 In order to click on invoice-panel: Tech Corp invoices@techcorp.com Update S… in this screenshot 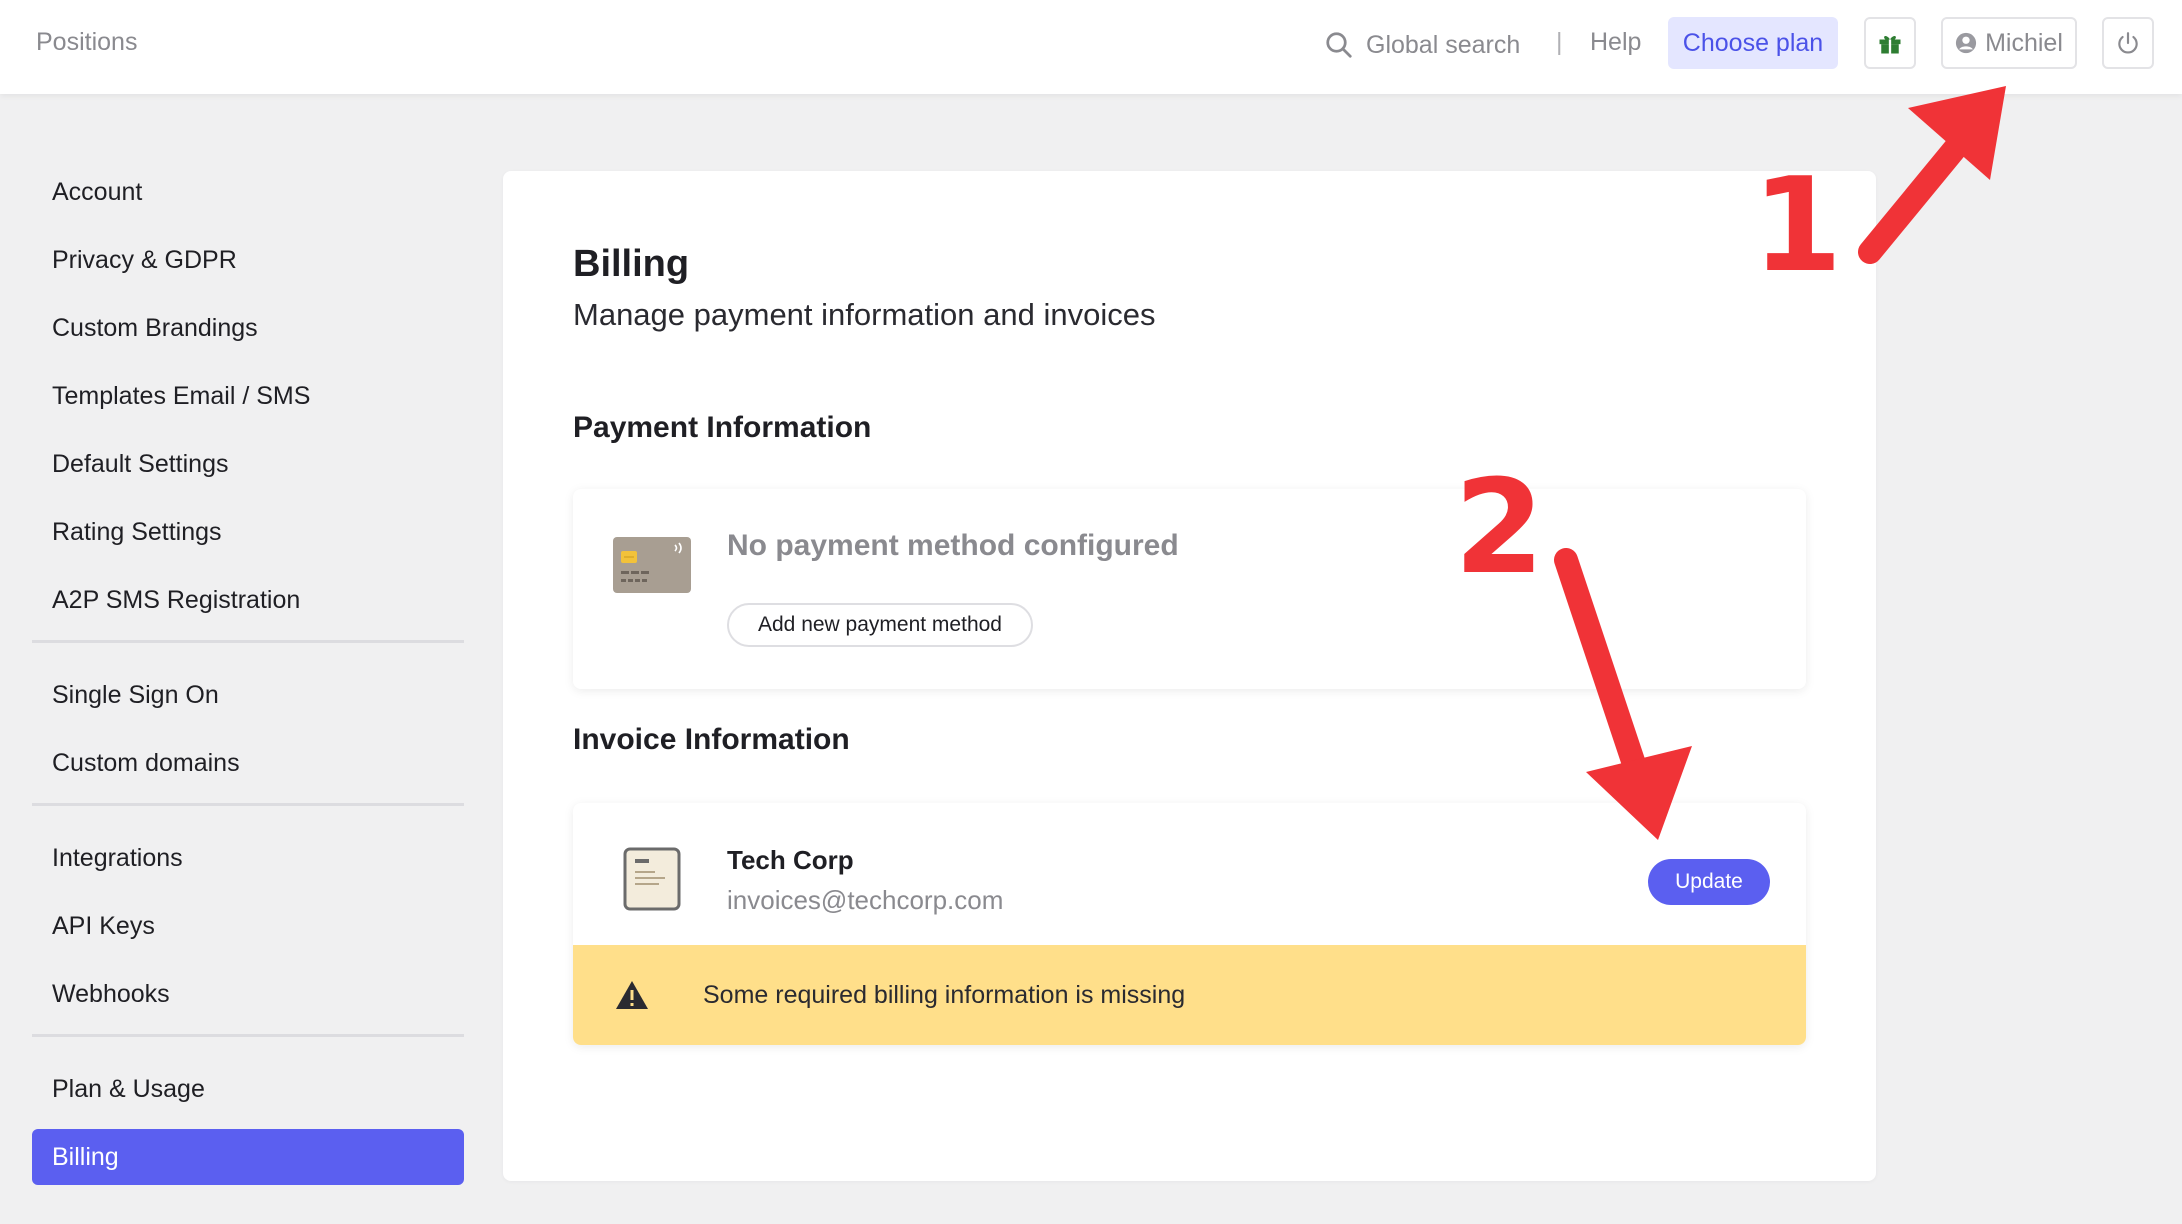, I will do `click(1189, 924)`.